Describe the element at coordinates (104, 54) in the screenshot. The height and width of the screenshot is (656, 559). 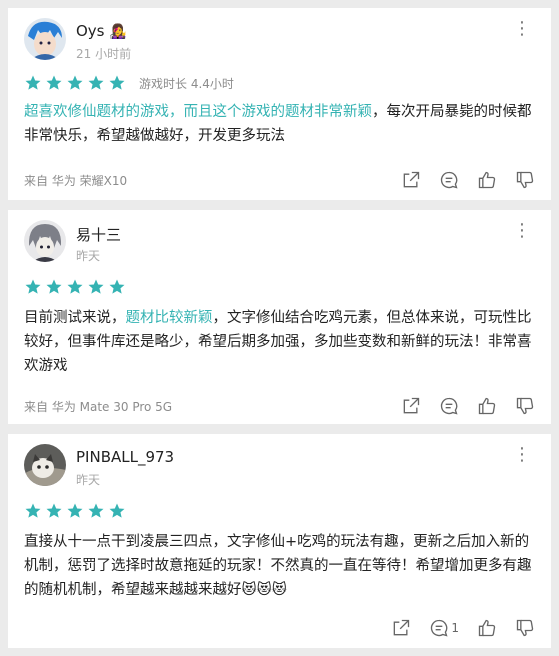
I see `post-time: 21 小时前` at that location.